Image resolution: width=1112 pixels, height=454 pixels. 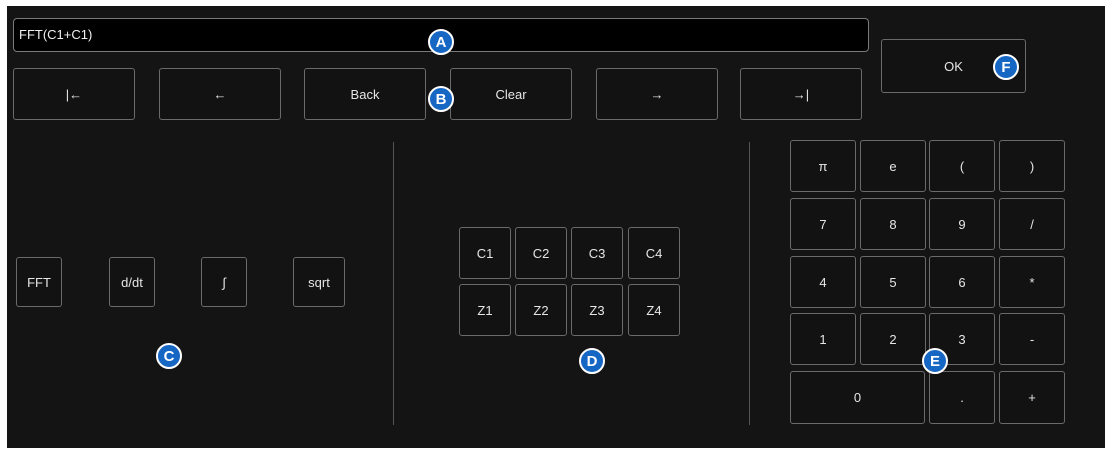 I want to click on key-plus: +, so click(x=1032, y=397).